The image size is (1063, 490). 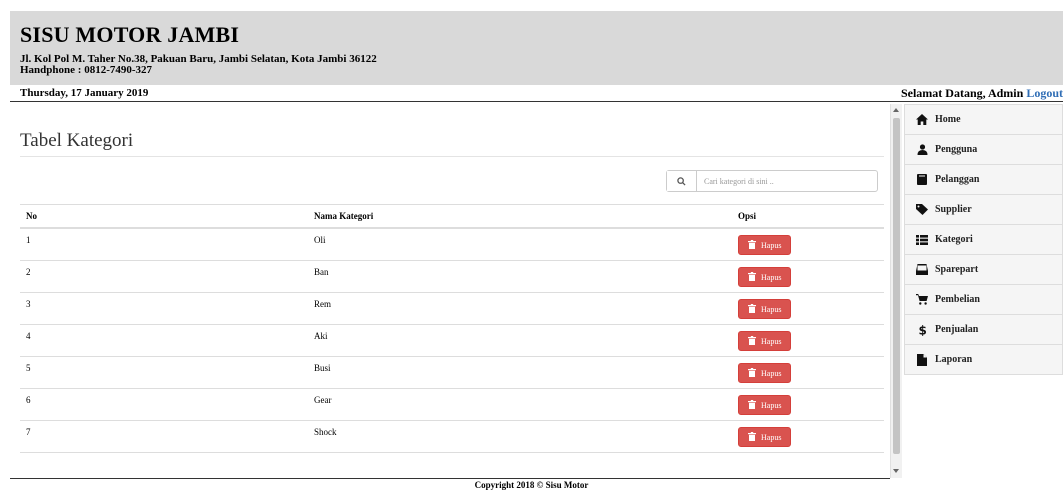 I want to click on sidebar-item-laporan: Laporan, so click(x=983, y=360).